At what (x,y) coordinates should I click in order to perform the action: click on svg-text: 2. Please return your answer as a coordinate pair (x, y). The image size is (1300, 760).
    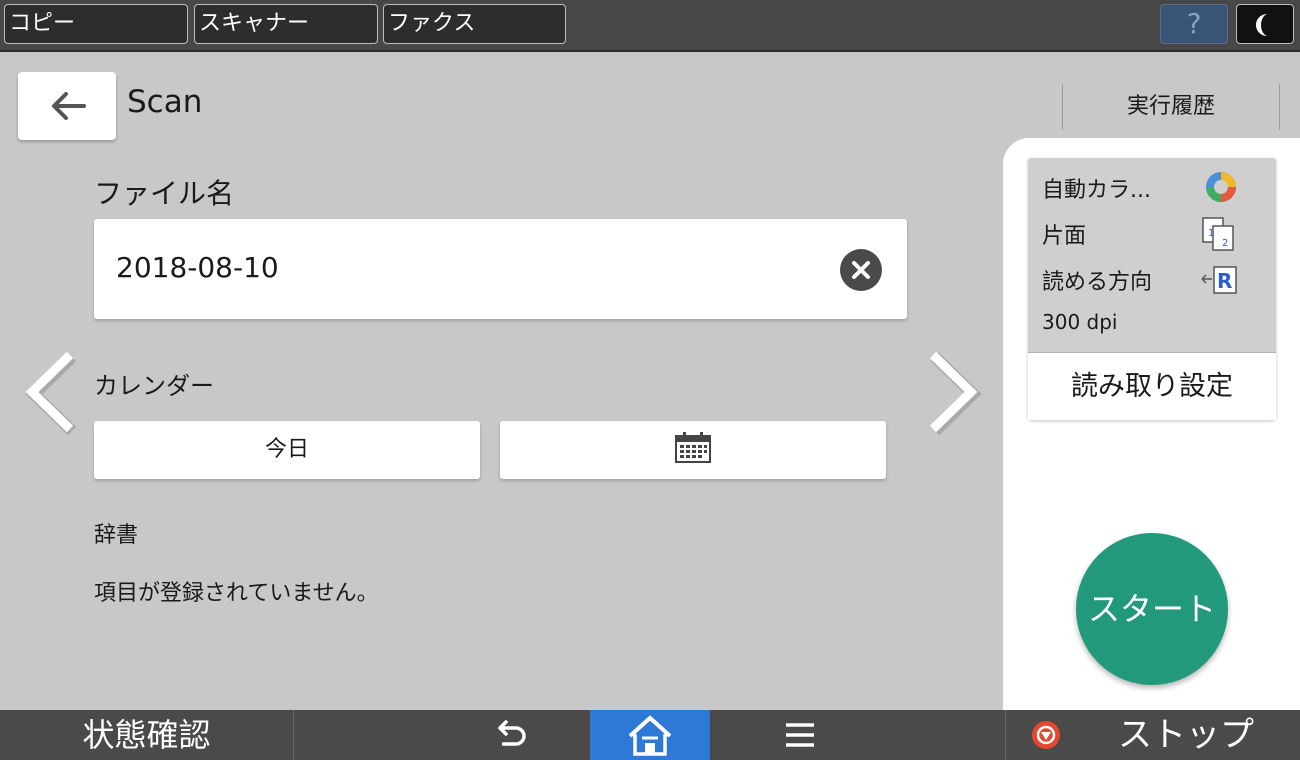
    Looking at the image, I should click on (1225, 243).